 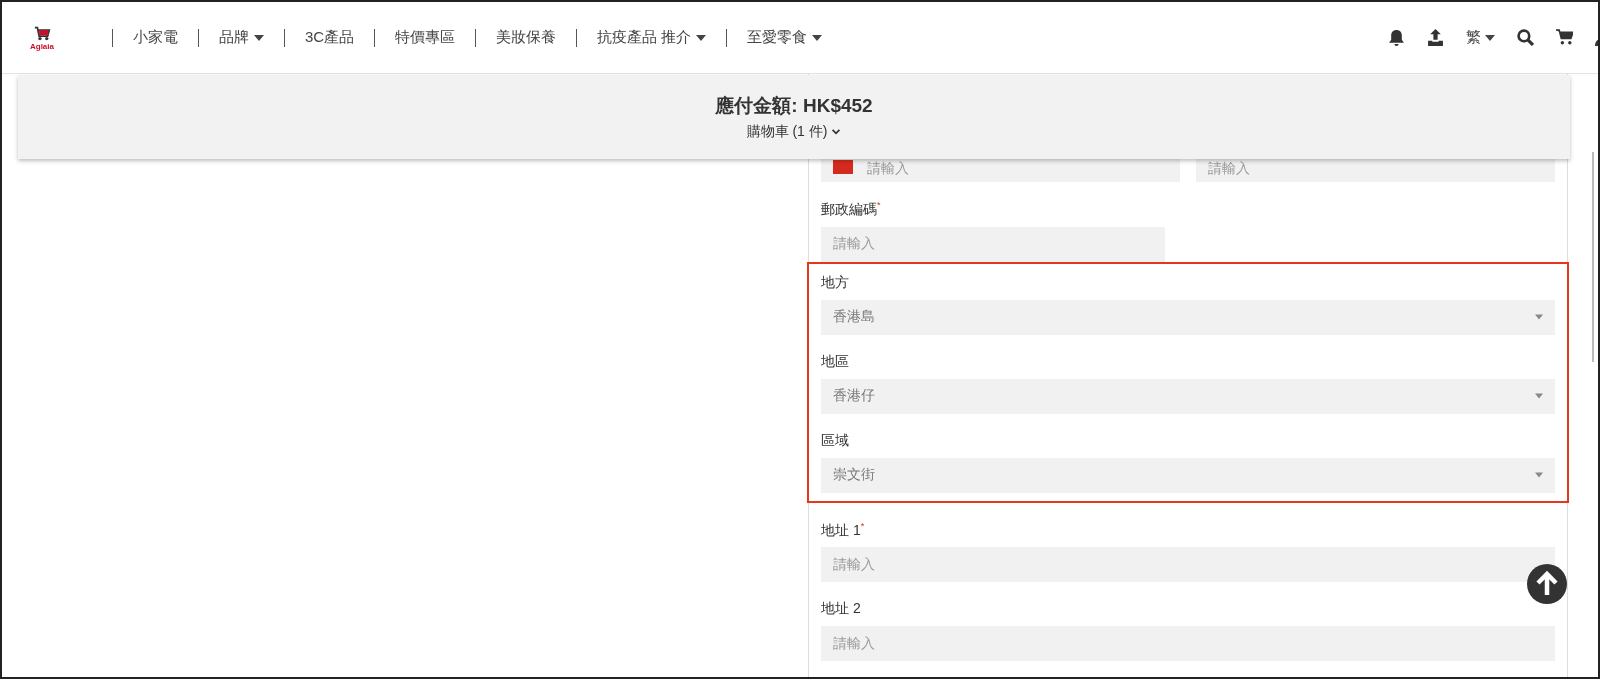 What do you see at coordinates (1525, 37) in the screenshot?
I see `search-icon` at bounding box center [1525, 37].